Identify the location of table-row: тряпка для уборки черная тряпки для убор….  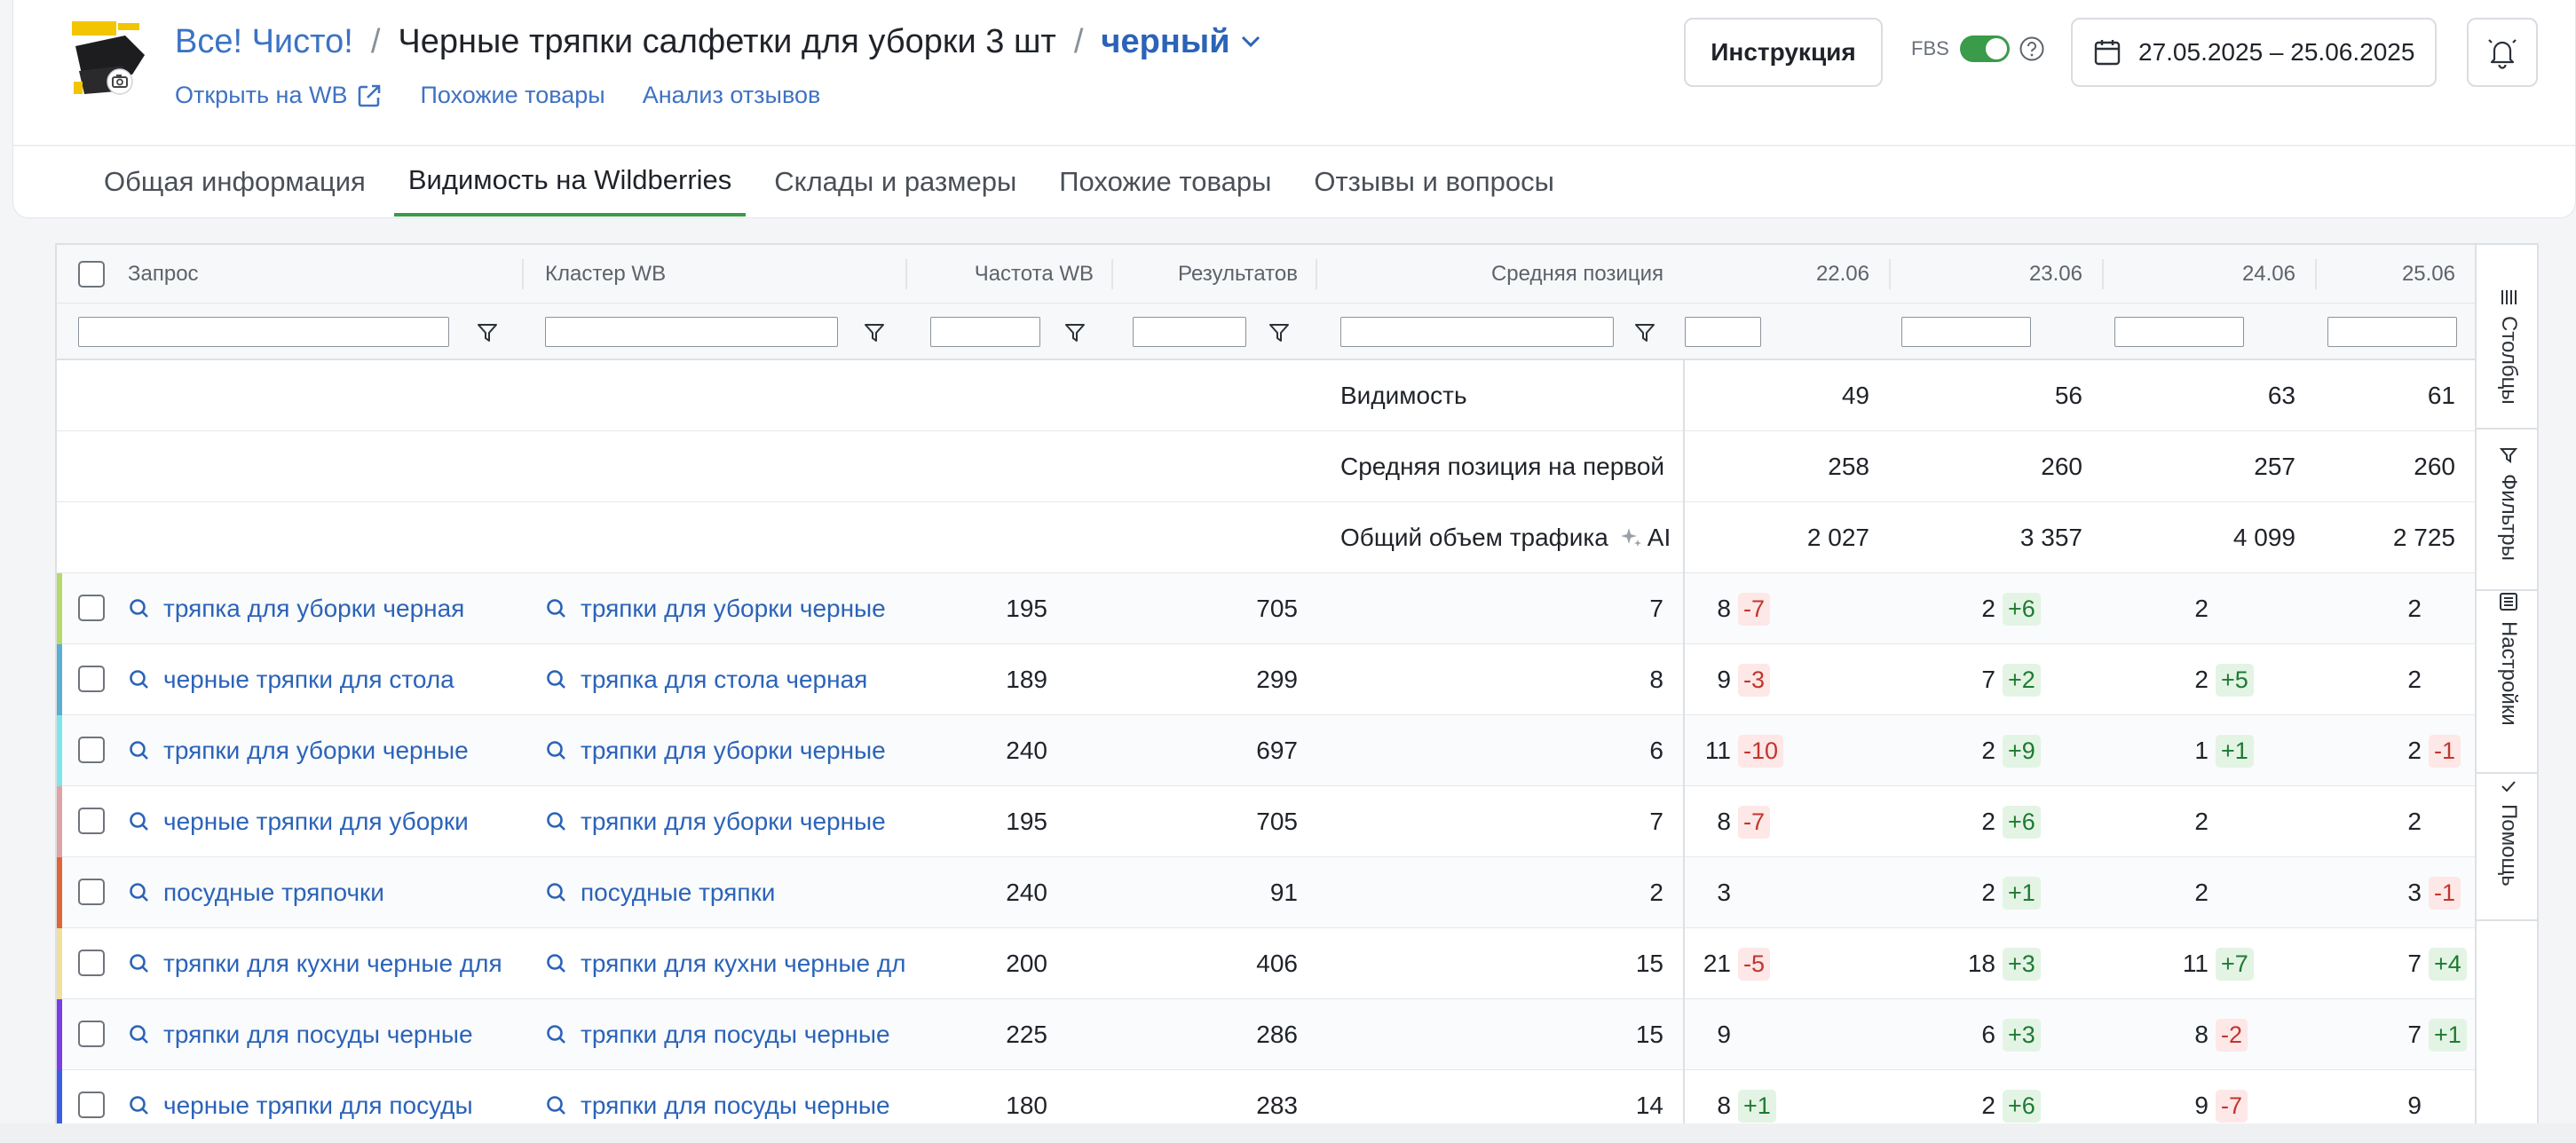
(1266, 609).